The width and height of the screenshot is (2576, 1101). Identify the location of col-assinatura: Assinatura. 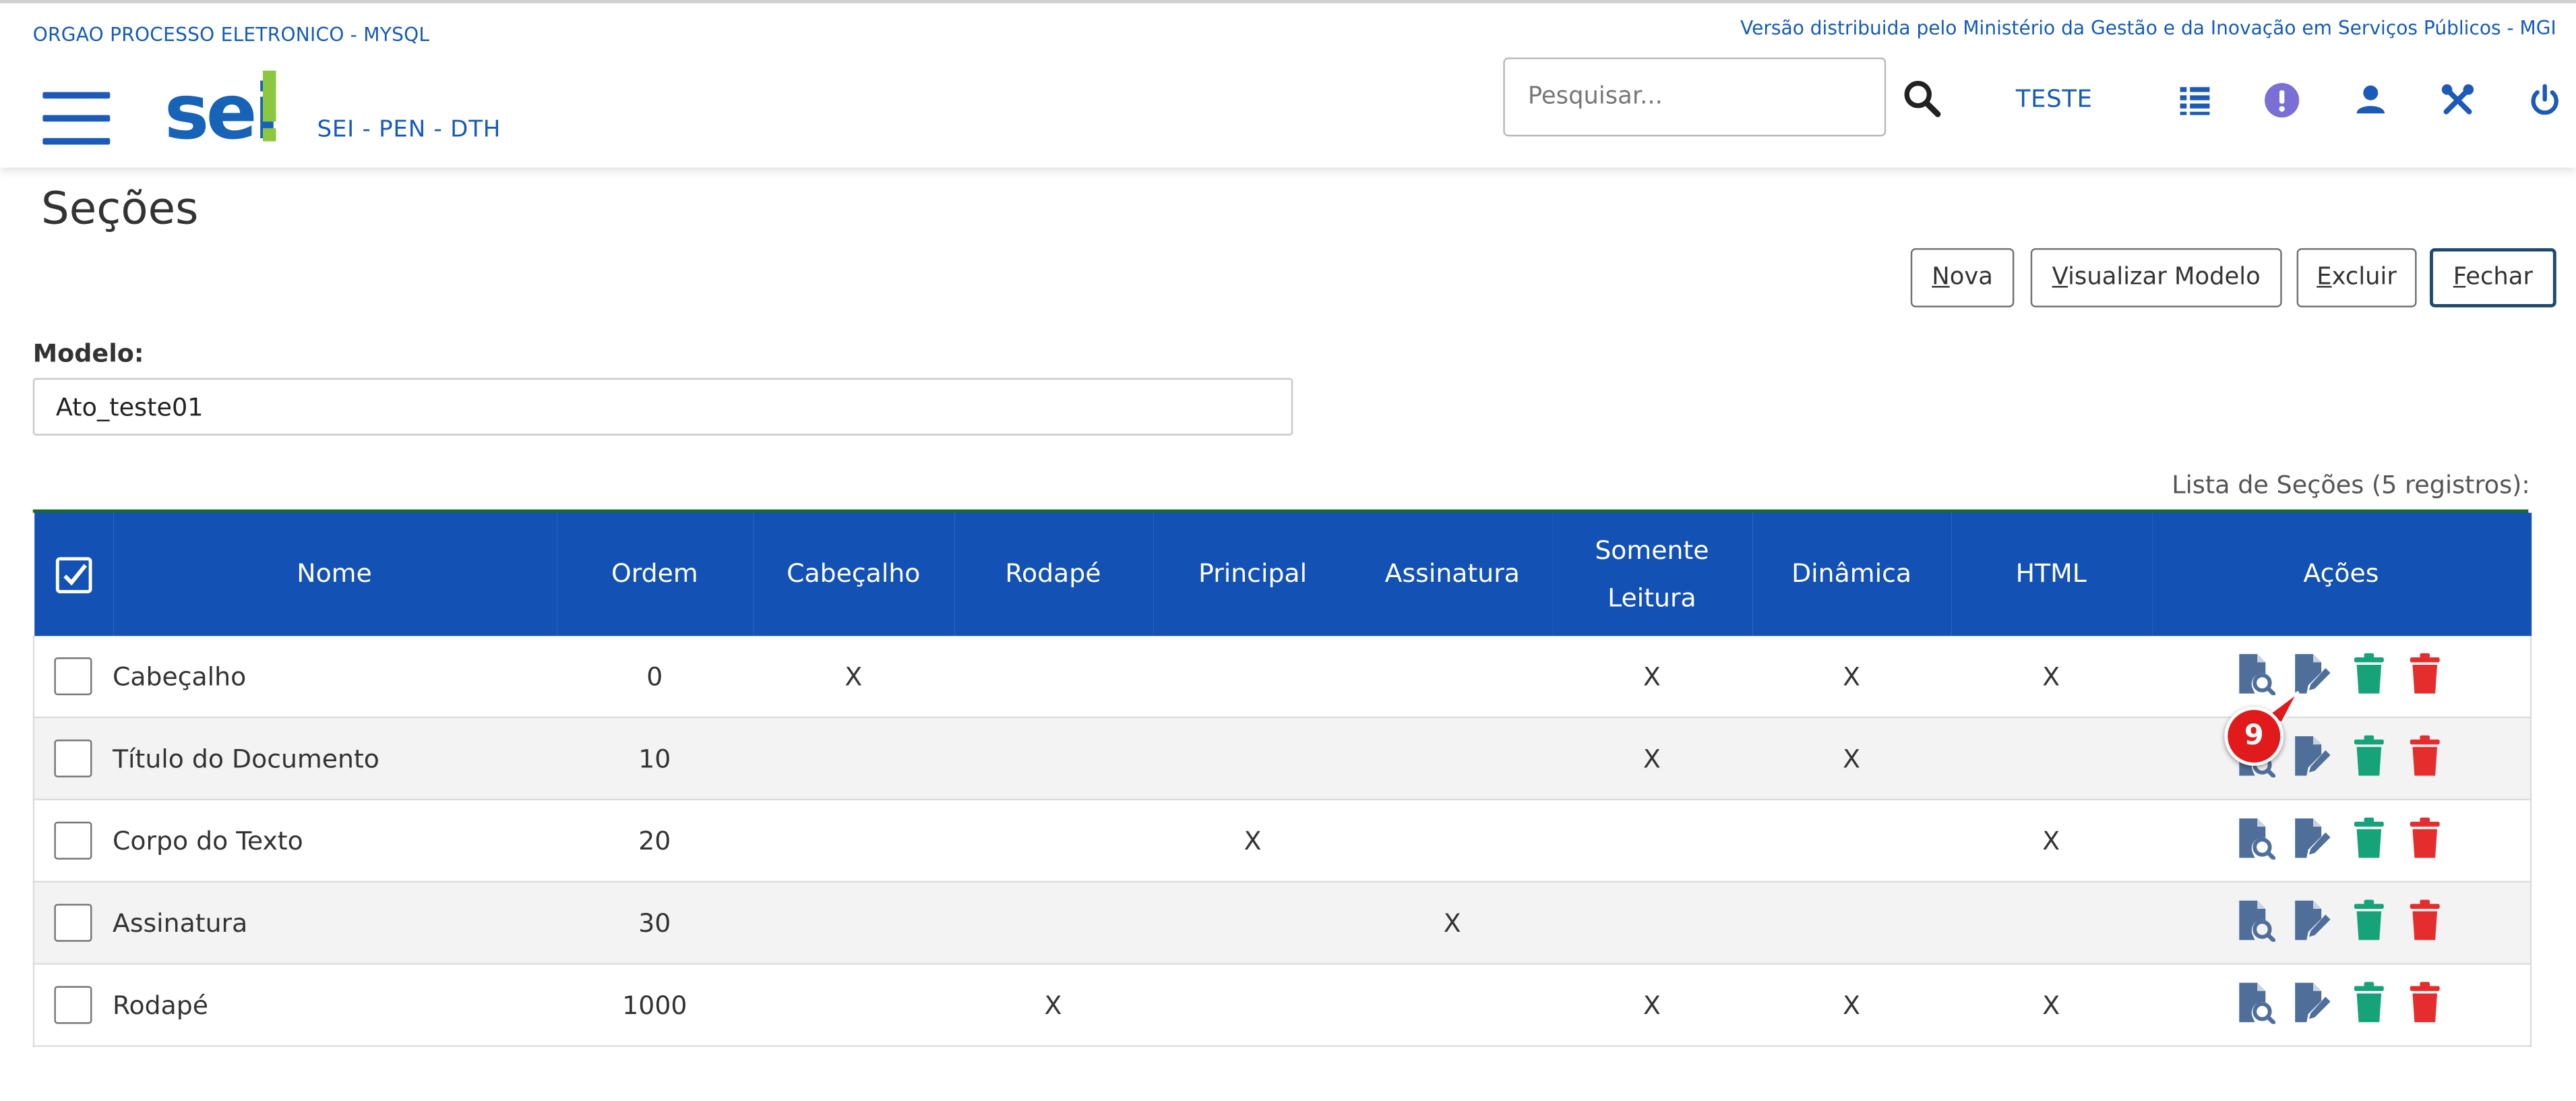
(1453, 574).